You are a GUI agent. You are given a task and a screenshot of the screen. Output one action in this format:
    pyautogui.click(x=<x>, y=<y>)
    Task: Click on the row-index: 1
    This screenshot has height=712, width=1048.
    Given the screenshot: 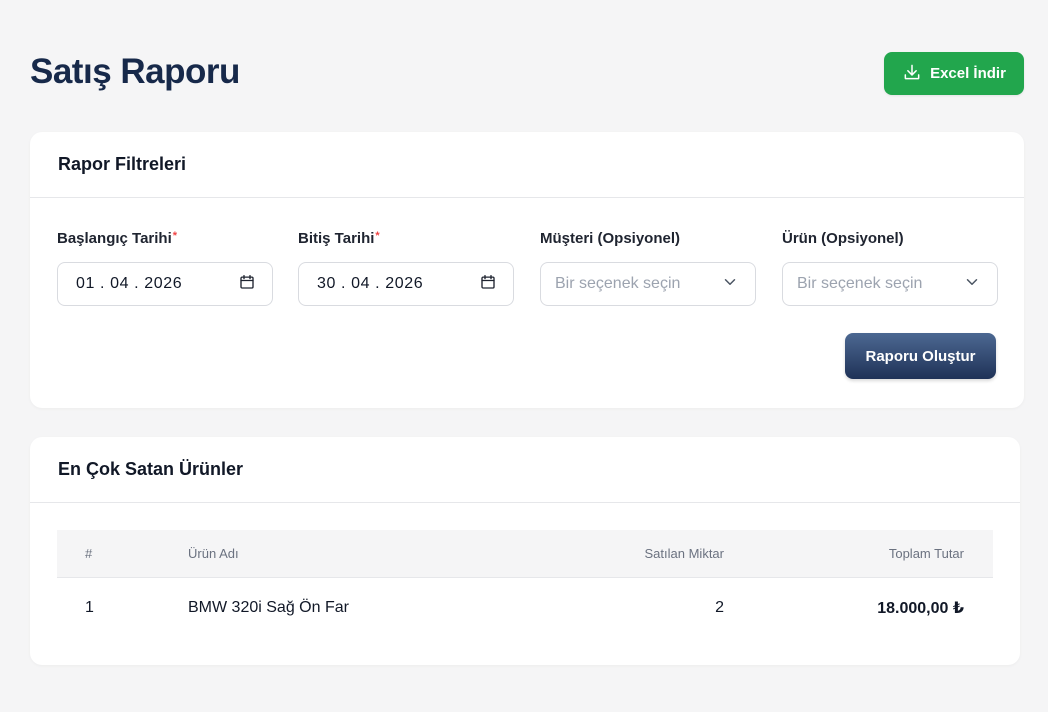 What is the action you would take?
    pyautogui.click(x=89, y=607)
    